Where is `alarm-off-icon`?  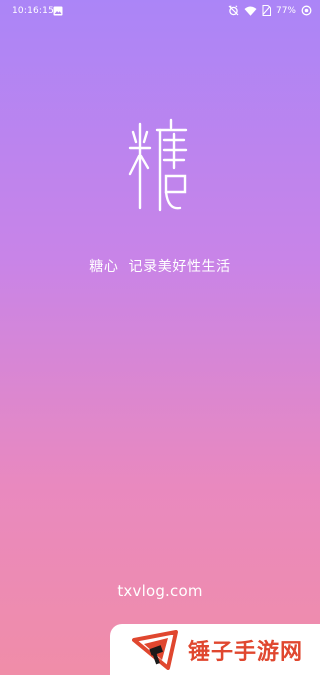
alarm-off-icon is located at coordinates (233, 10).